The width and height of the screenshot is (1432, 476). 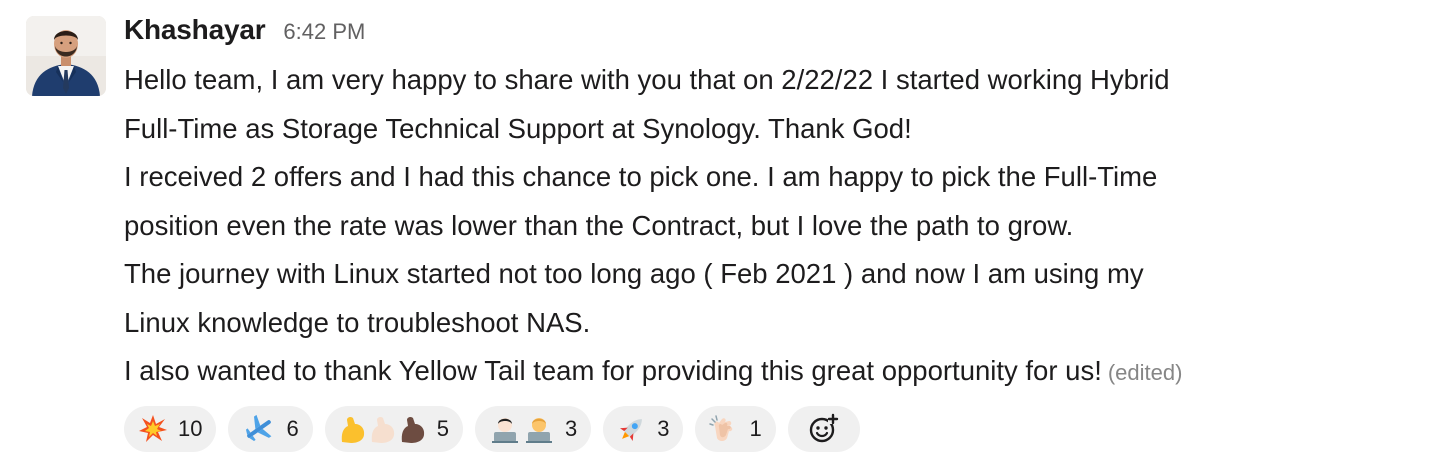 What do you see at coordinates (724, 429) in the screenshot?
I see `clapping-hands-icon` at bounding box center [724, 429].